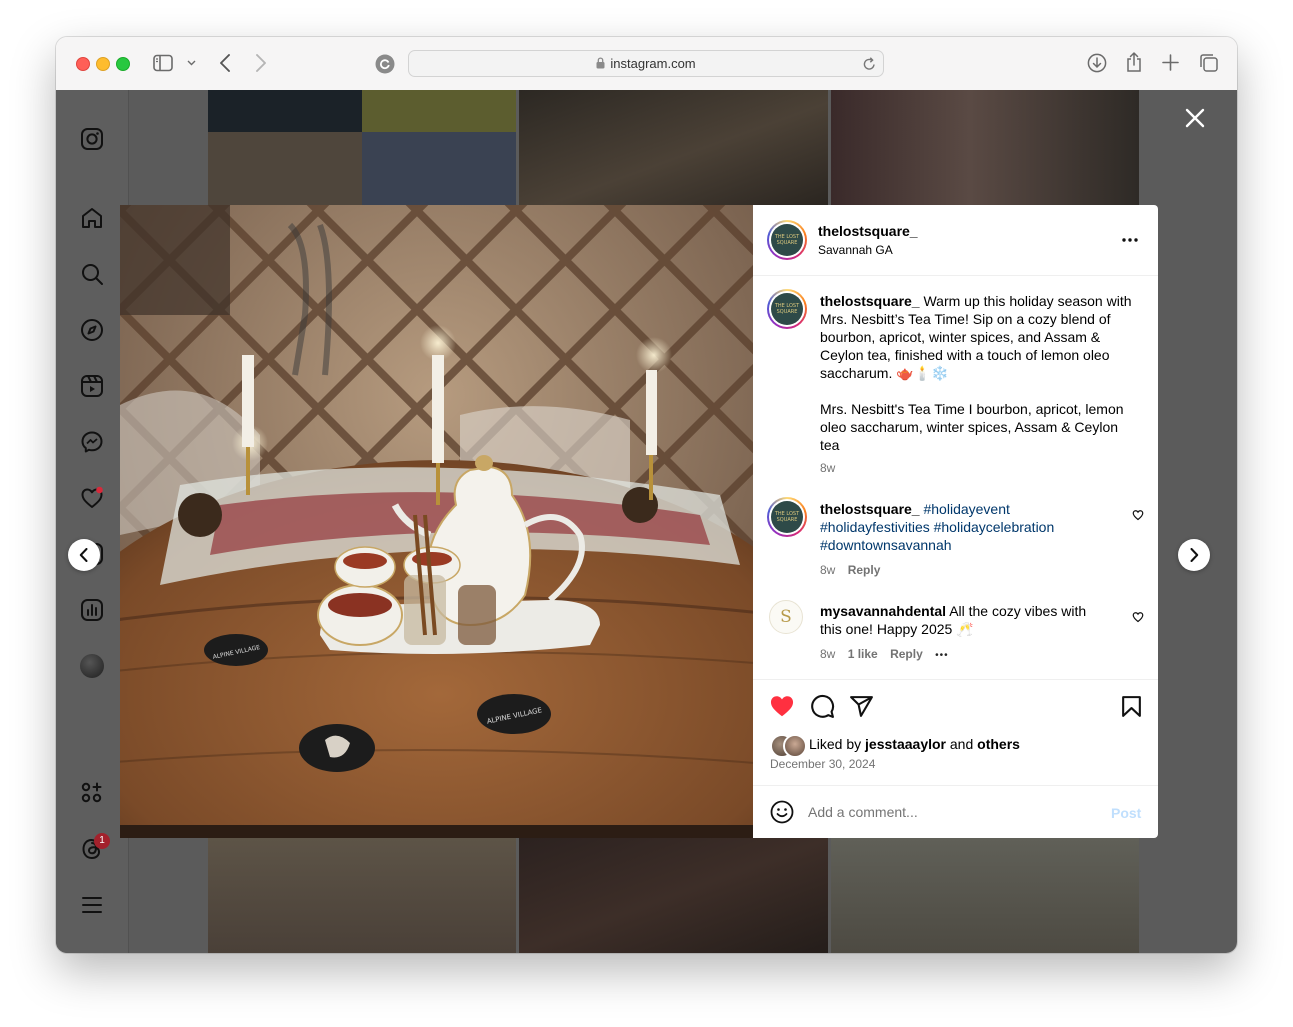 The width and height of the screenshot is (1293, 1027). I want to click on caption-avatar: THE LOST SQUARE, so click(787, 309).